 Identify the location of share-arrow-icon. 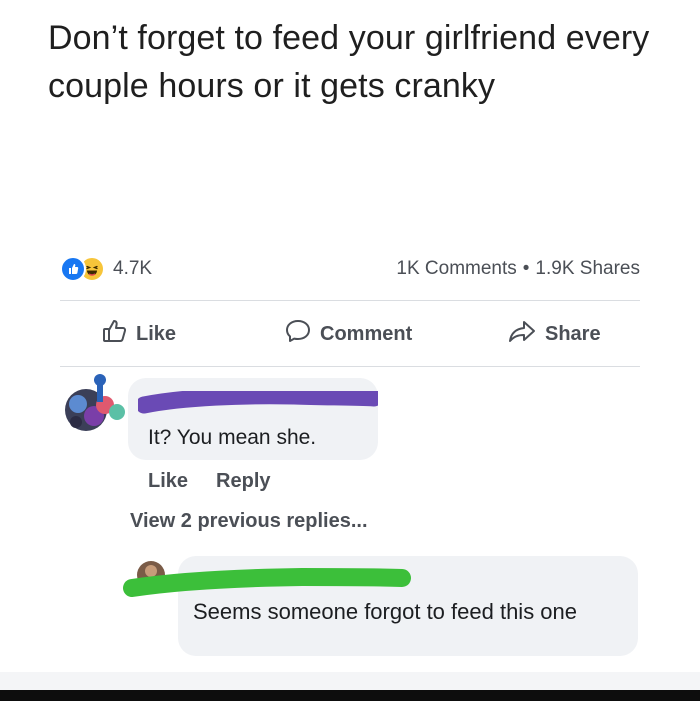
(522, 334).